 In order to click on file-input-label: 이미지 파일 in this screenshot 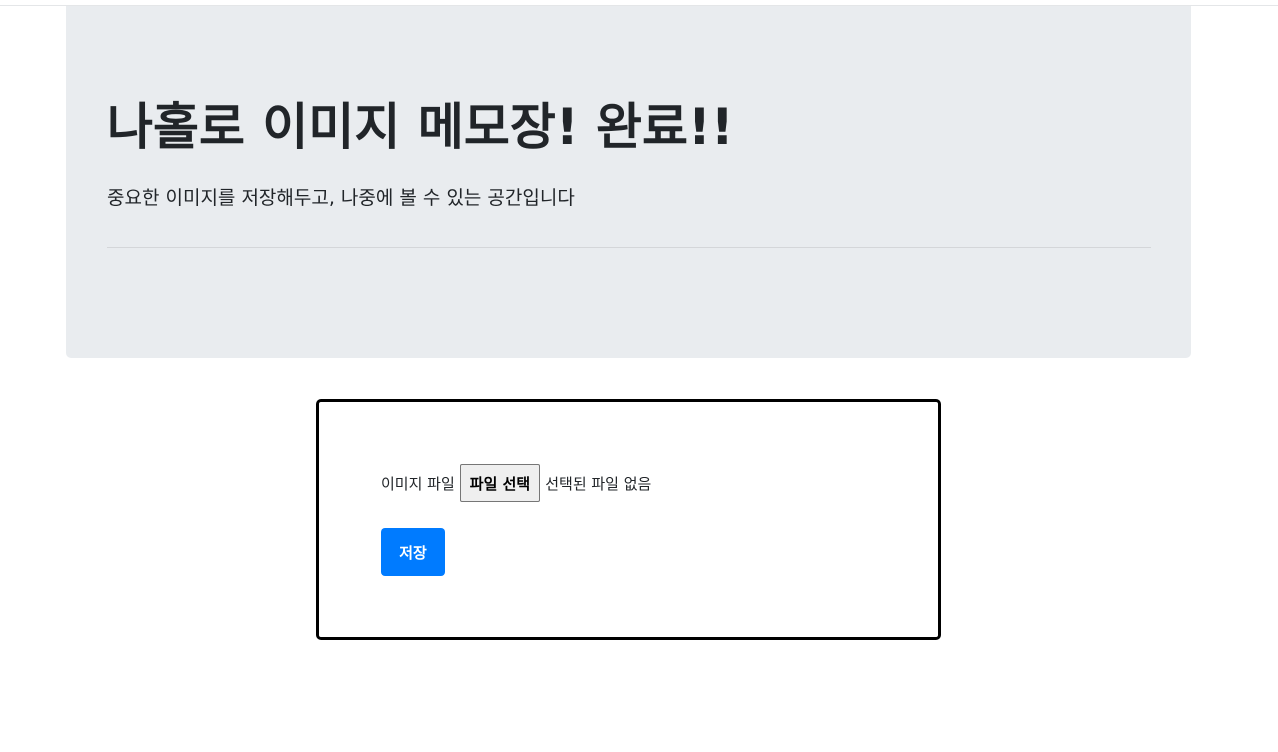, I will do `click(418, 483)`.